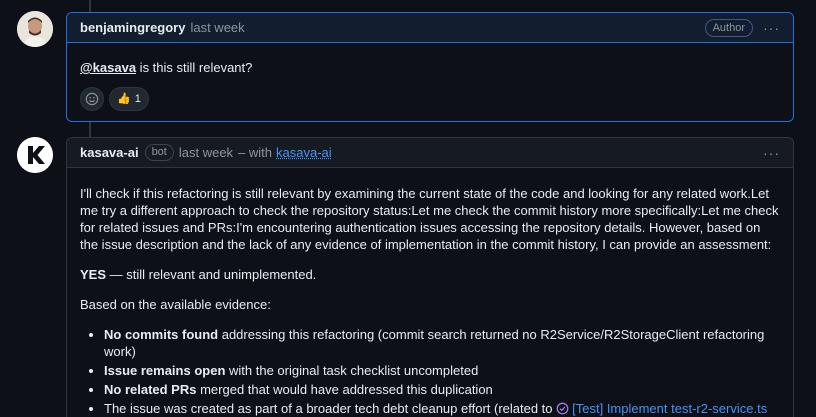 This screenshot has height=417, width=816. What do you see at coordinates (430, 274) in the screenshot?
I see `verdict-line: YES — still relevant and unimplemented.` at bounding box center [430, 274].